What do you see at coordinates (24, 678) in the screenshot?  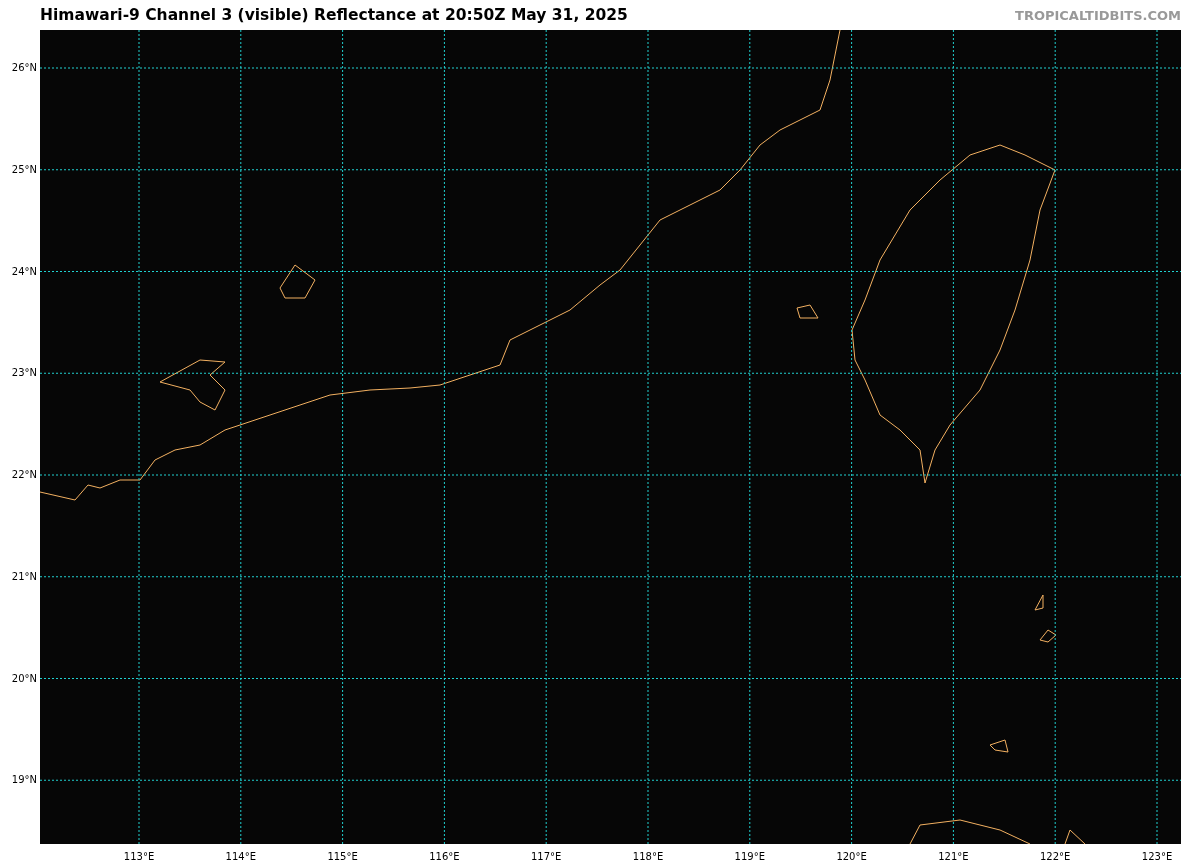 I see `latitude-label: 20°N` at bounding box center [24, 678].